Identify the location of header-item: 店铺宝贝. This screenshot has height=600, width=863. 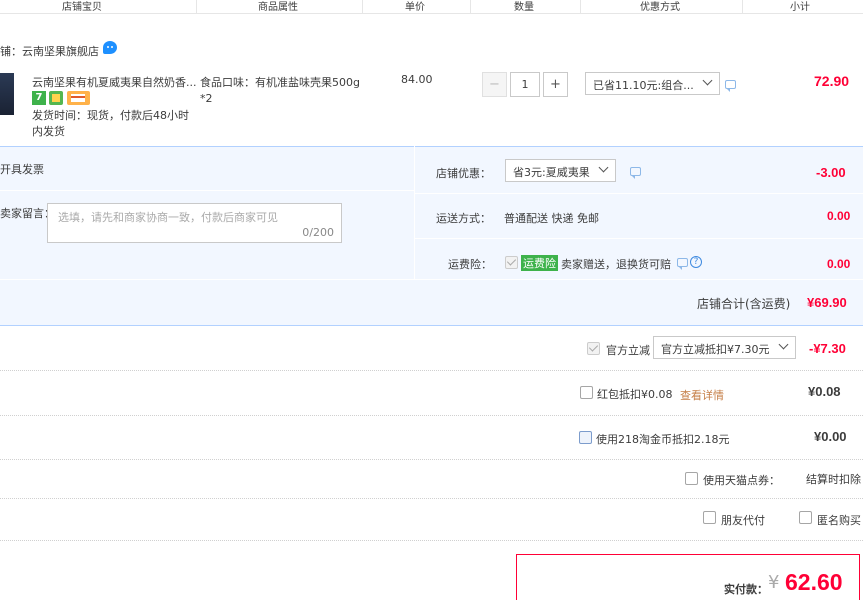
(82, 7).